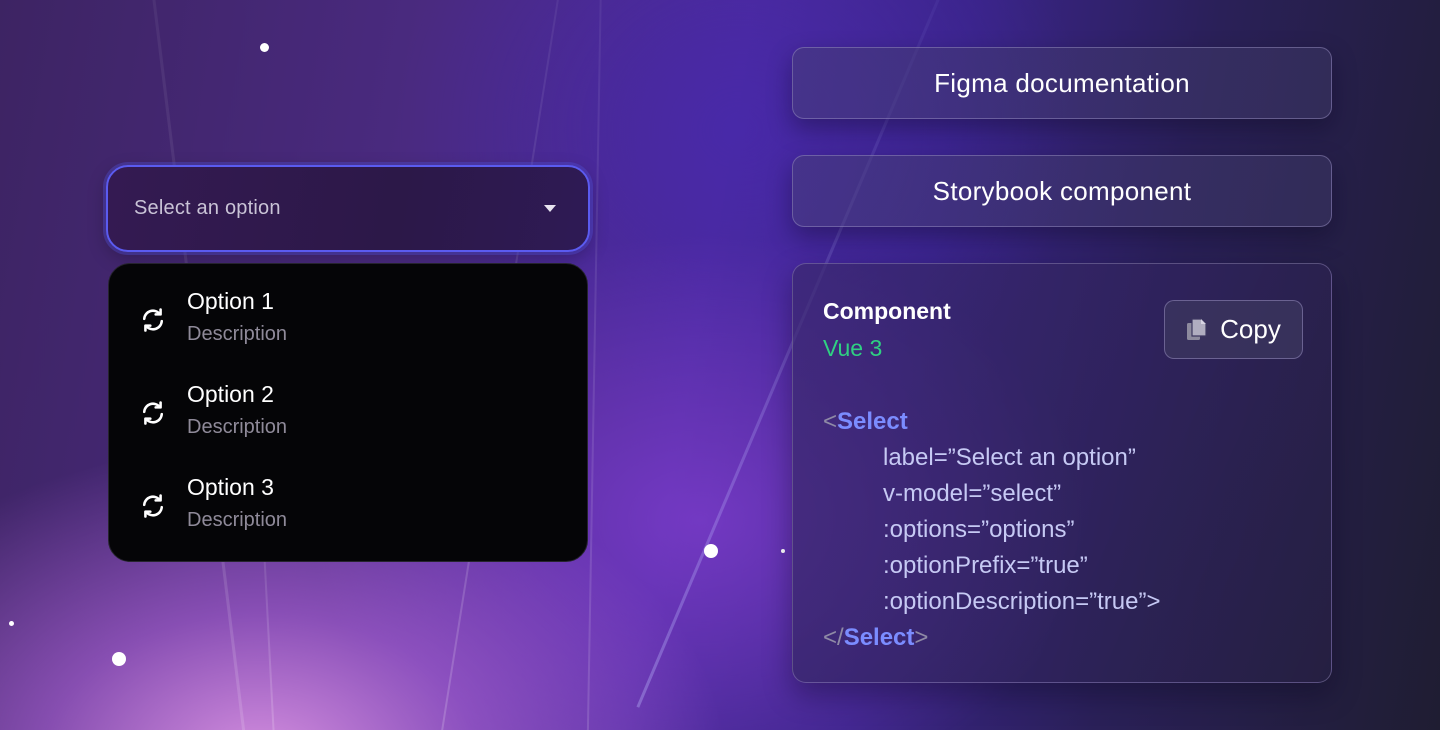  What do you see at coordinates (830, 421) in the screenshot?
I see `code-bracket: <` at bounding box center [830, 421].